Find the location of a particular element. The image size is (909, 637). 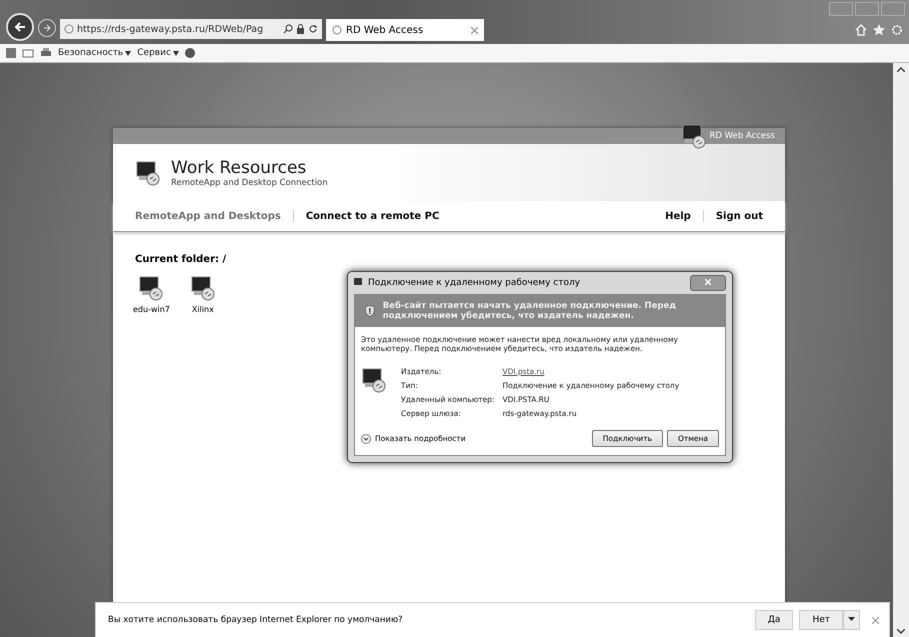

notification-button: Нет is located at coordinates (821, 620).